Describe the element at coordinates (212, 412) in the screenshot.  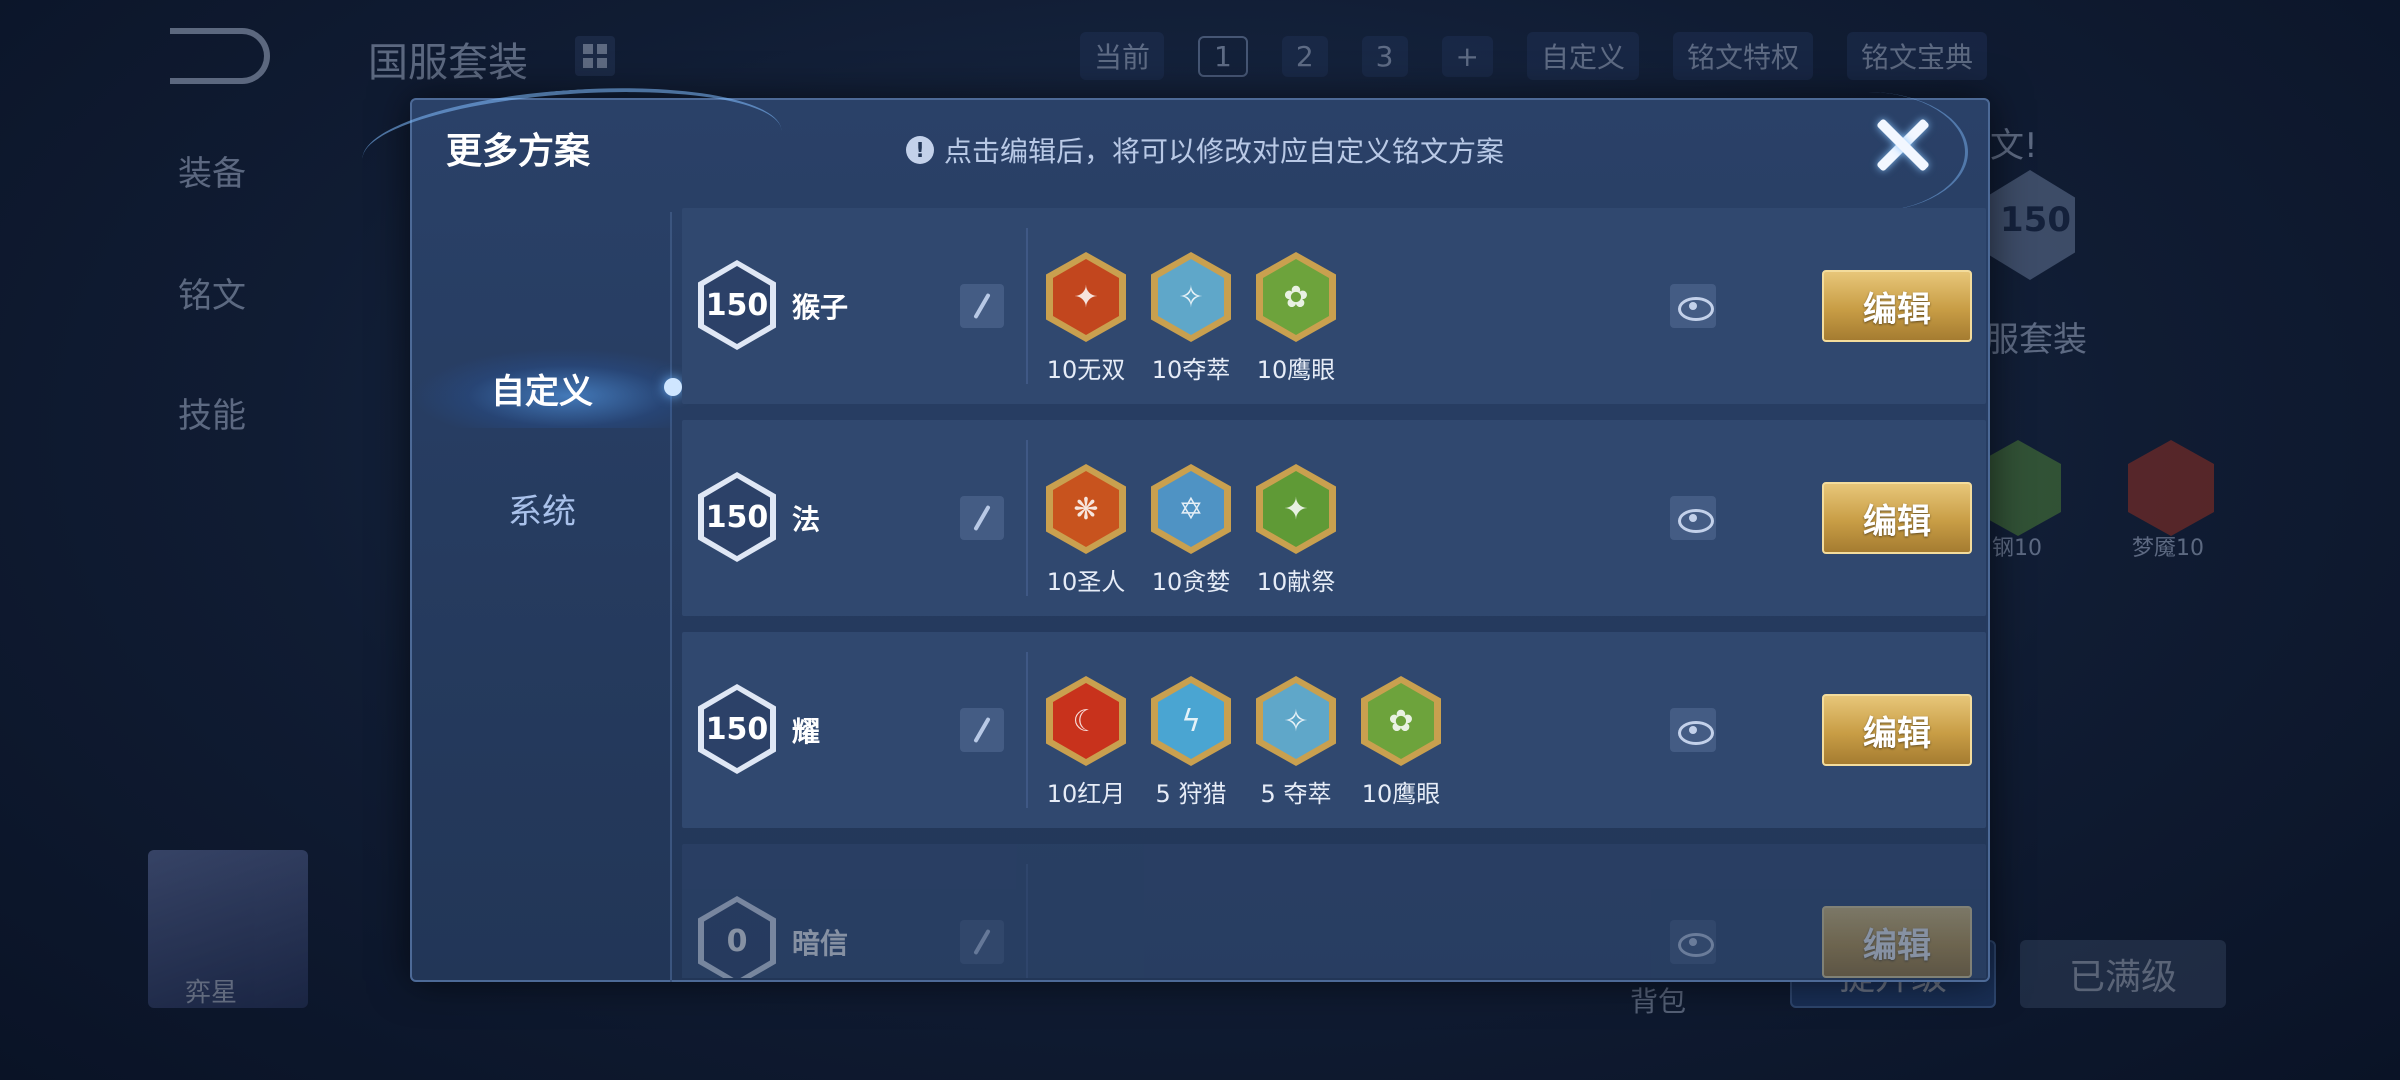
I see `side-tab-skills: 技能` at that location.